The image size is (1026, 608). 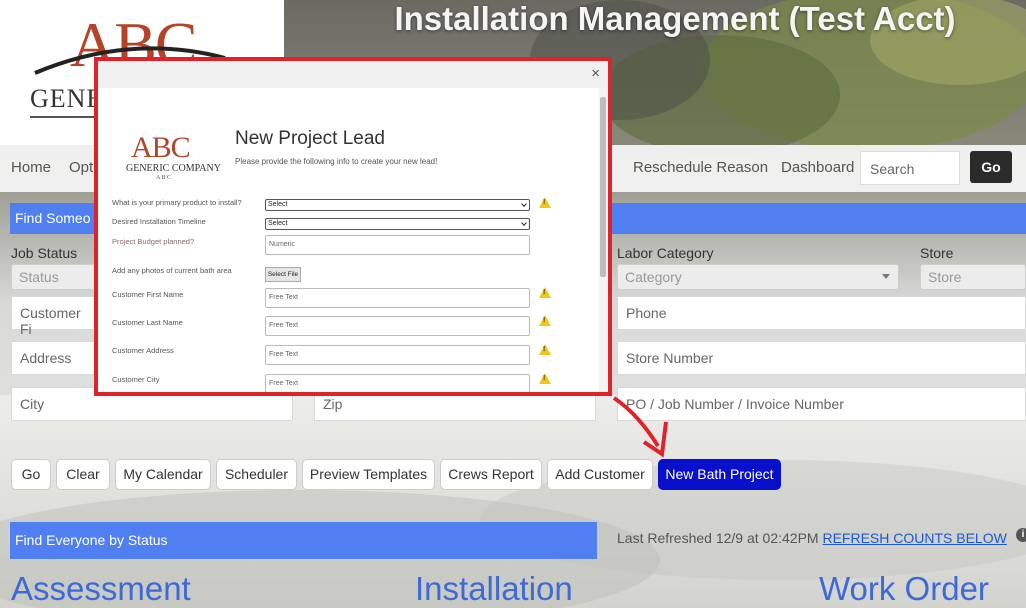 I want to click on find-everyone-by-status-bar: Find Everyone by Status, so click(x=303, y=540).